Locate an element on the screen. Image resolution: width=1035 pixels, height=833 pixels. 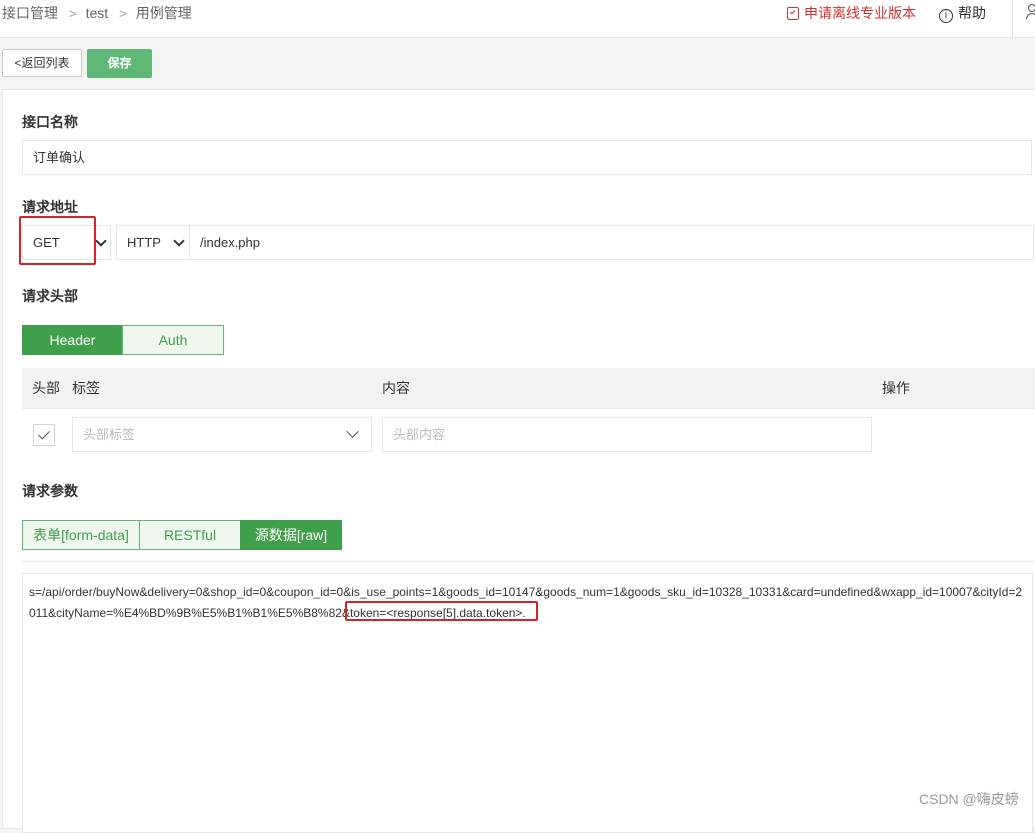
breadcrumb-item-case-management: 用例管理 is located at coordinates (163, 13).